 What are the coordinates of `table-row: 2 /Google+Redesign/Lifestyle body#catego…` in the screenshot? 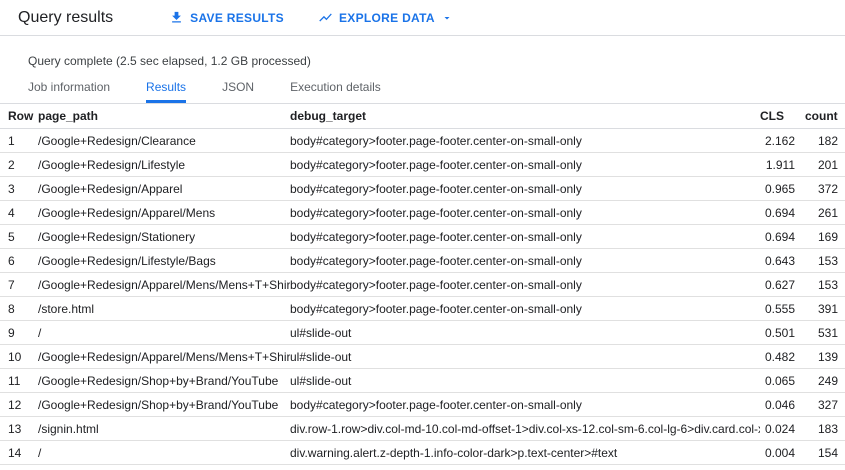 It's located at (422, 164).